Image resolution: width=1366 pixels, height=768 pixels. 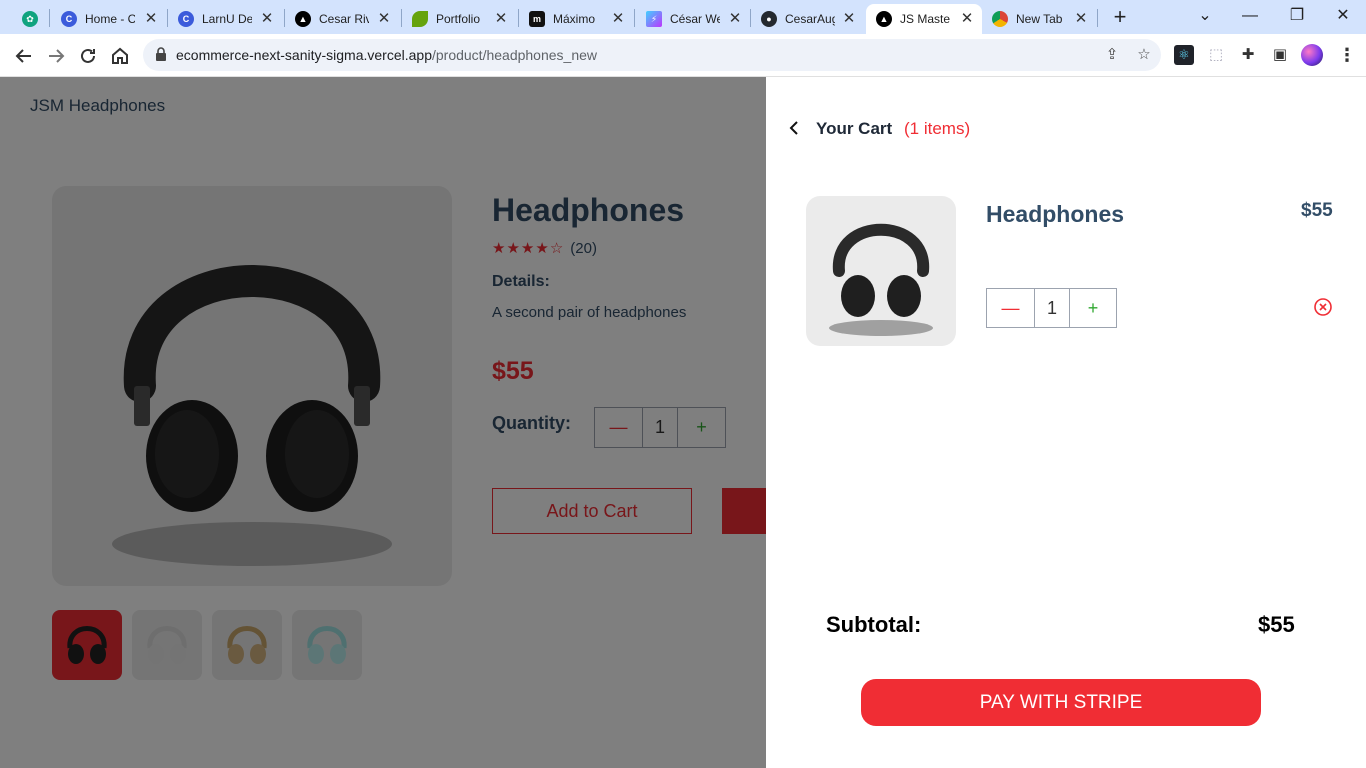 What do you see at coordinates (537, 19) in the screenshot?
I see `medium-icon: m` at bounding box center [537, 19].